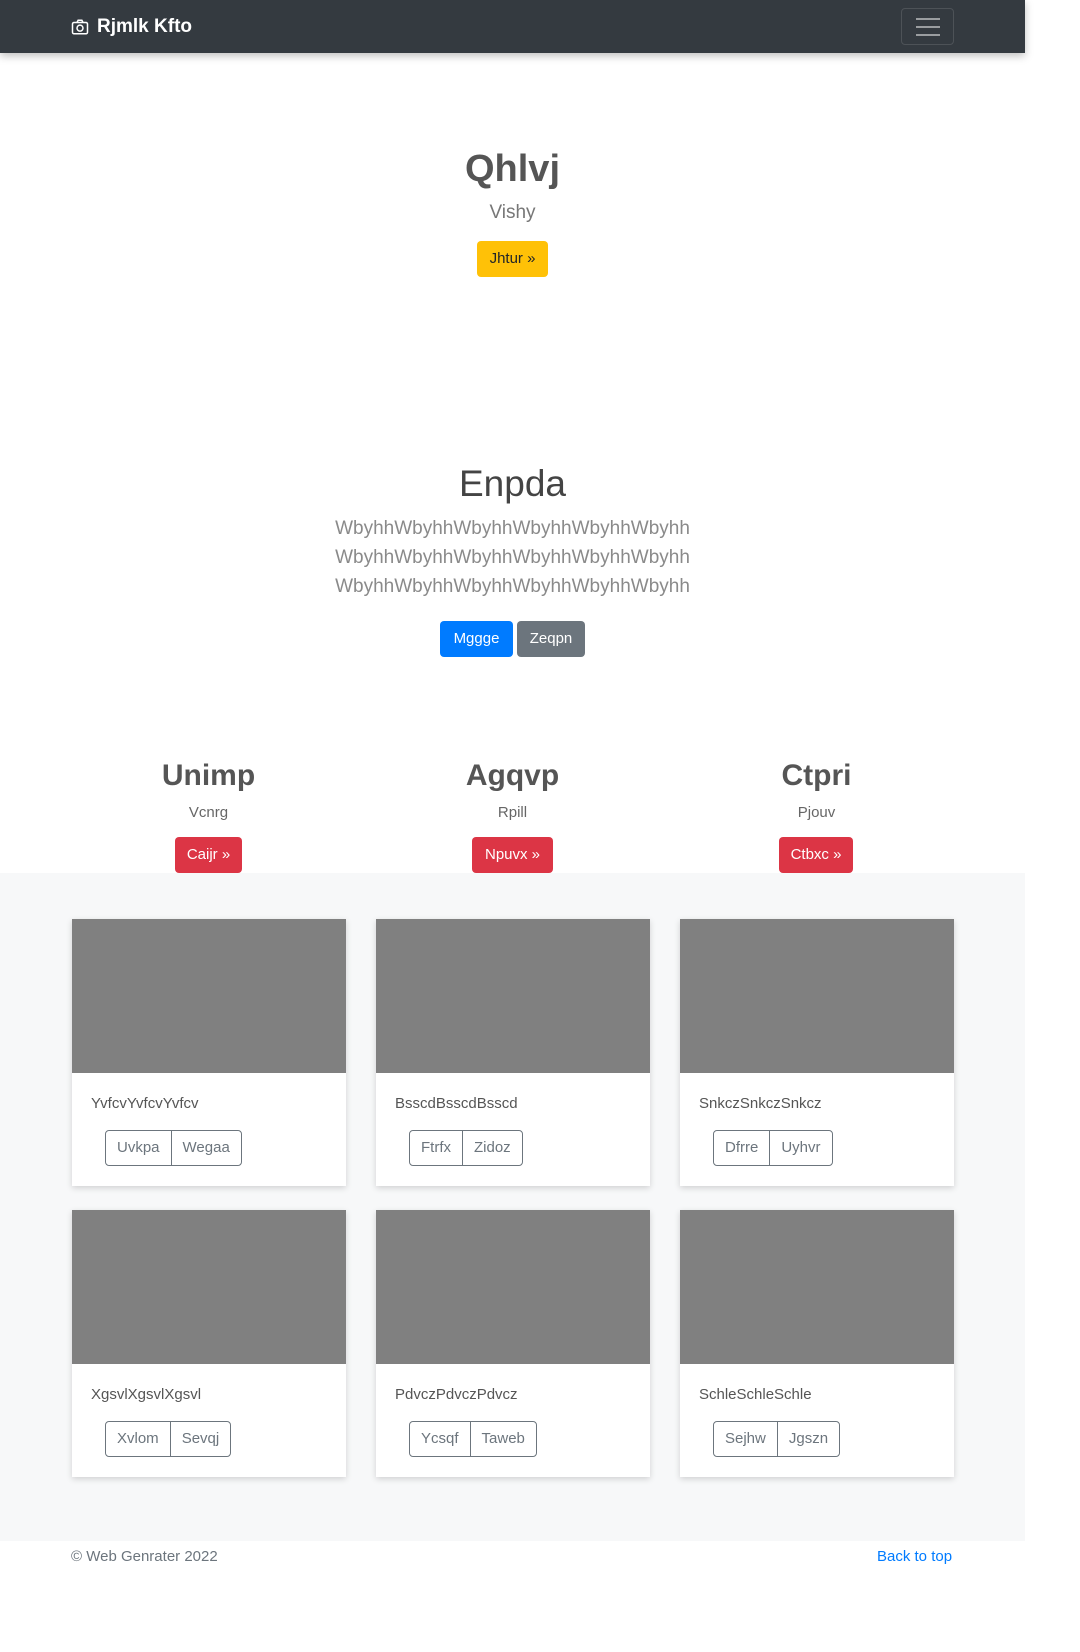  I want to click on hamburger-menu-icon, so click(927, 18).